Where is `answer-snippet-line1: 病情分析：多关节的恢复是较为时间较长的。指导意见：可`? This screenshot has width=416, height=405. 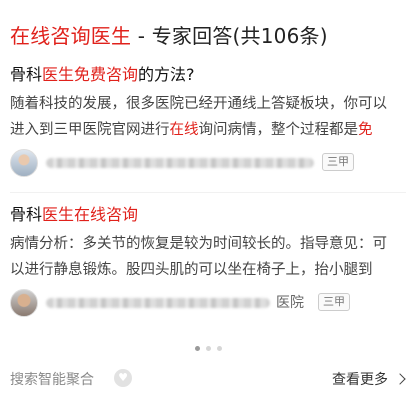 answer-snippet-line1: 病情分析：多关节的恢复是较为时间较长的。指导意见：可 is located at coordinates (198, 244).